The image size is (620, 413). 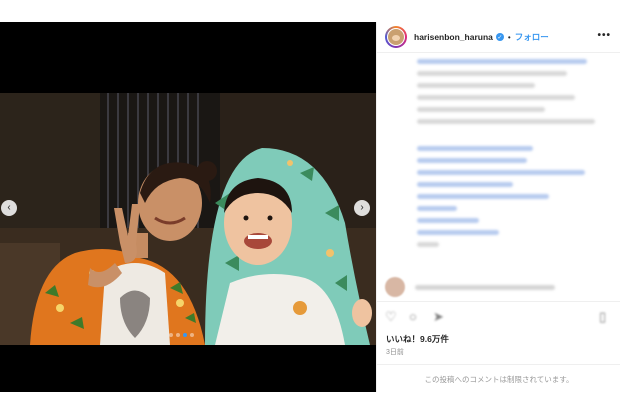 I want to click on caption-time-line, so click(x=428, y=244).